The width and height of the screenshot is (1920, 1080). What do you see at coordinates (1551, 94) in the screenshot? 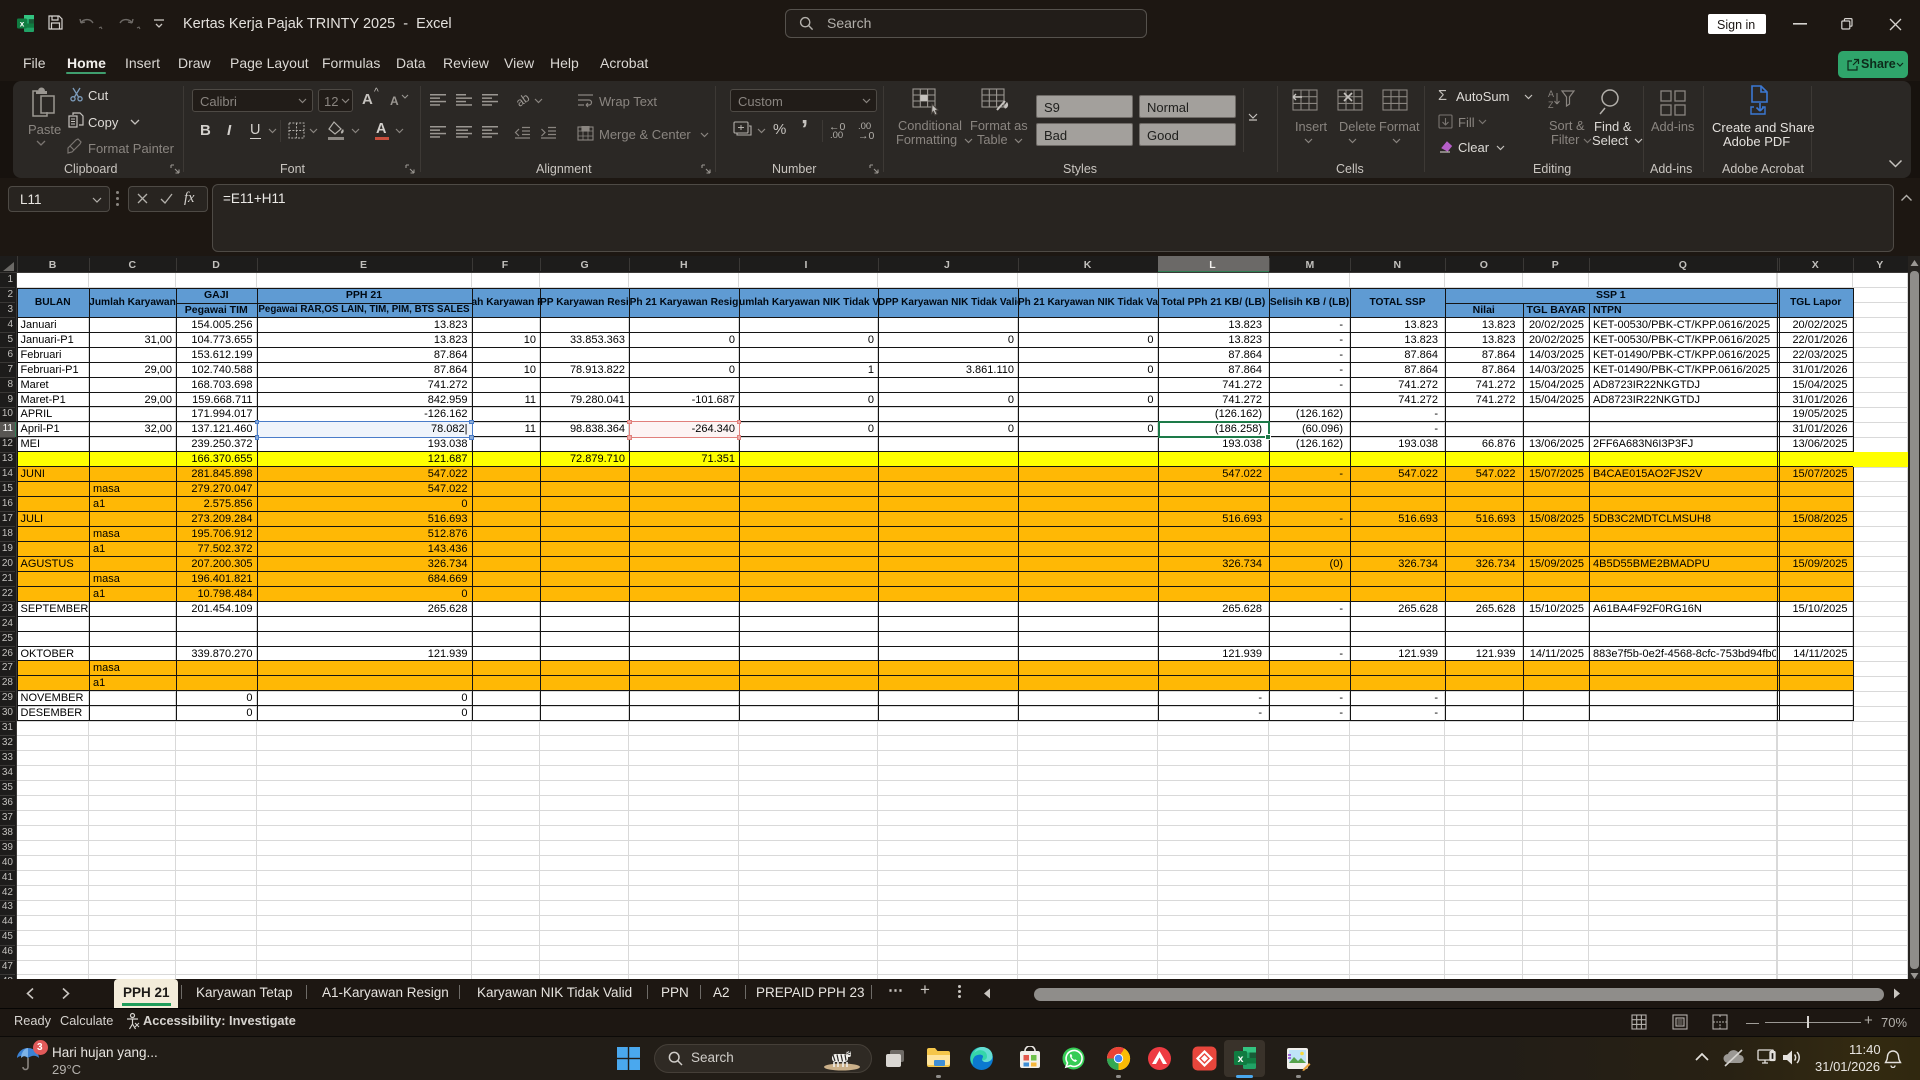
I see `svg-text: A` at bounding box center [1551, 94].